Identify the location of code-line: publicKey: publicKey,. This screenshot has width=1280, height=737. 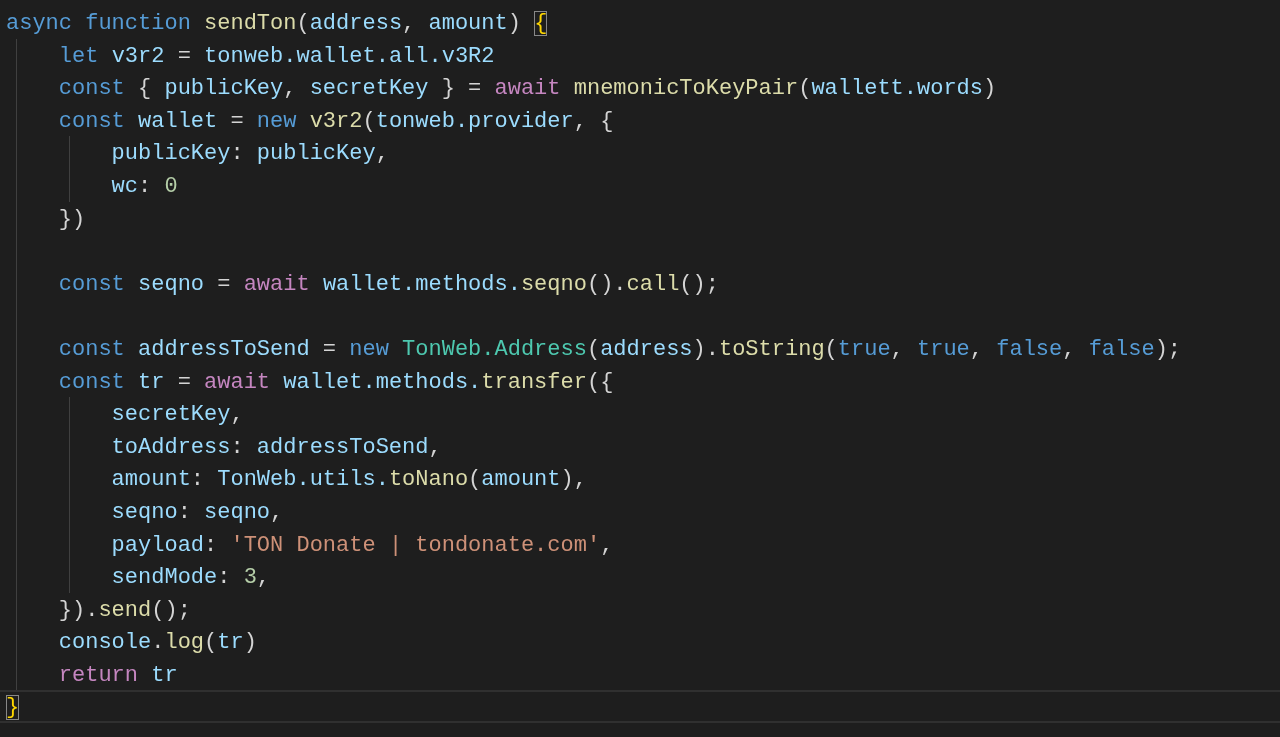
(249, 154).